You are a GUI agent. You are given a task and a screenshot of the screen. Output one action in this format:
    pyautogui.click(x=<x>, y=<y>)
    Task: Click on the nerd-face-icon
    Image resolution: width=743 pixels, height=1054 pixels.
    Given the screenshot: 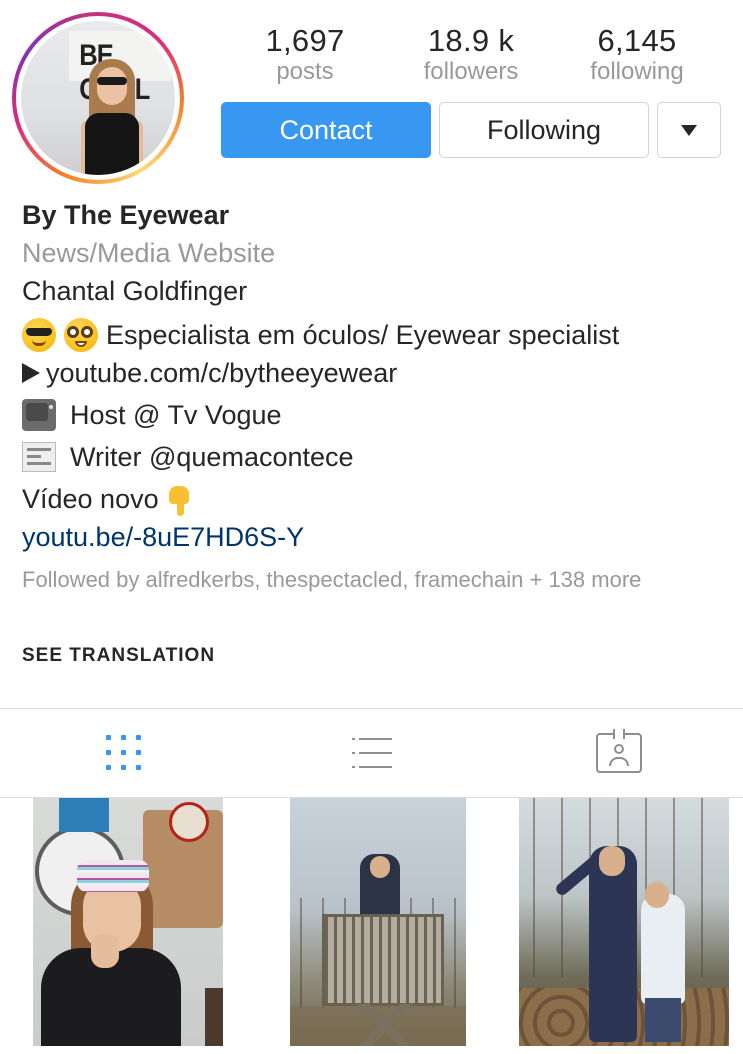 What is the action you would take?
    pyautogui.click(x=81, y=335)
    